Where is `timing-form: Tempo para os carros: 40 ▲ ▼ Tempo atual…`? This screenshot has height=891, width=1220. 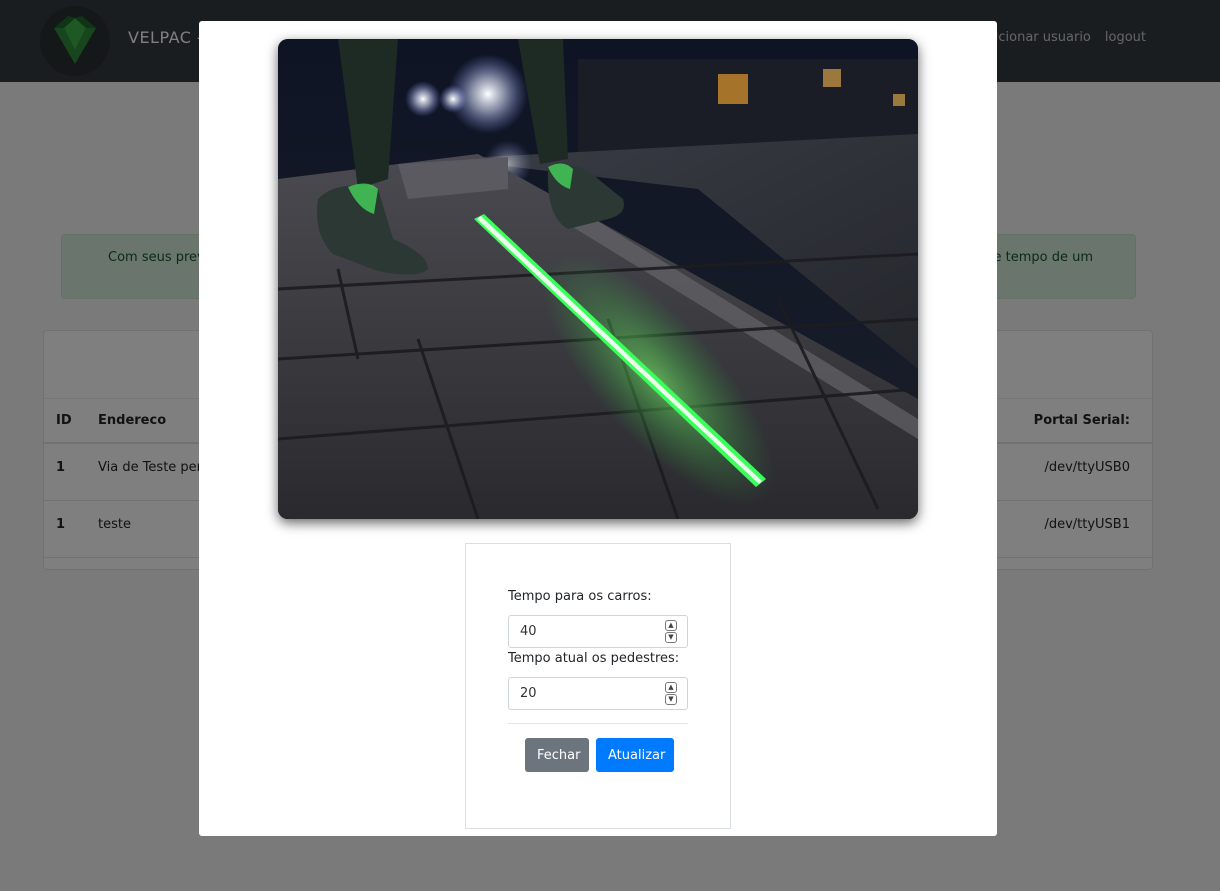
timing-form: Tempo para os carros: 40 ▲ ▼ Tempo atual… is located at coordinates (598, 686).